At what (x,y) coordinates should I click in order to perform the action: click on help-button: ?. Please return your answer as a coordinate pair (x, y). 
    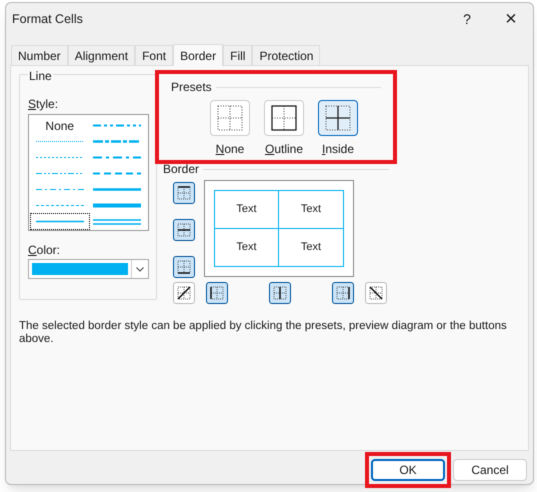
    Looking at the image, I should click on (467, 19).